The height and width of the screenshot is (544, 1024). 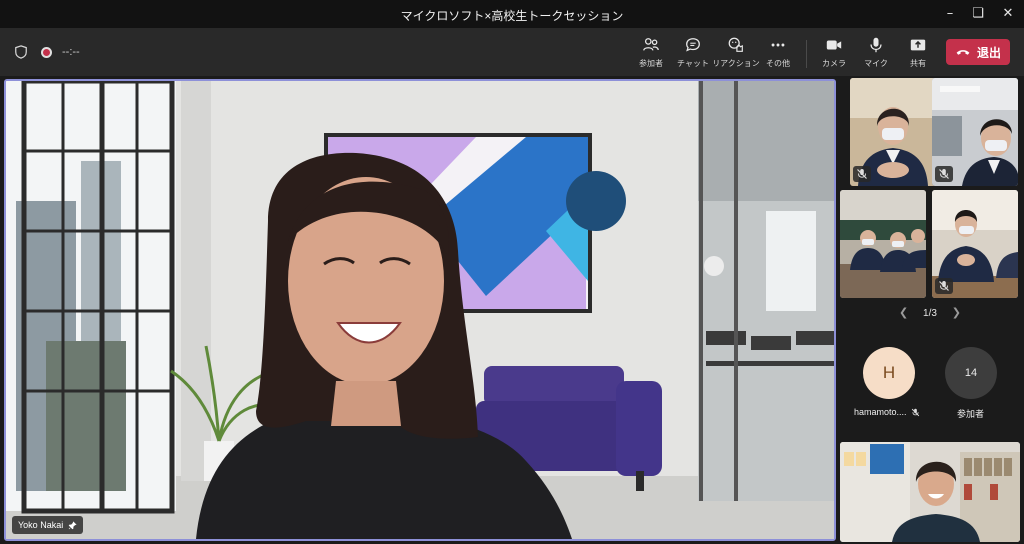 I want to click on speaker-name: Yoko Nakai, so click(x=41, y=525).